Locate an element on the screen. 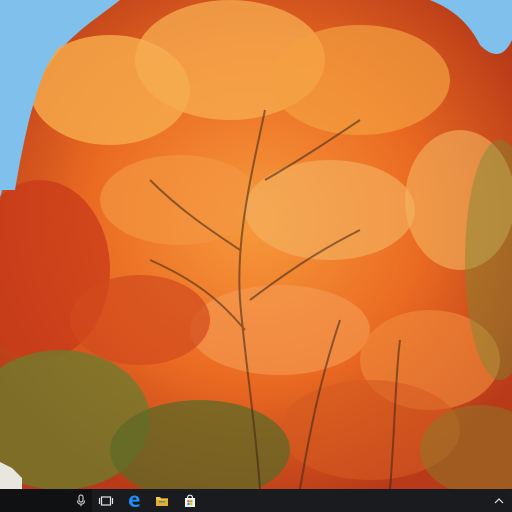 The width and height of the screenshot is (512, 512). store-button is located at coordinates (190, 500).